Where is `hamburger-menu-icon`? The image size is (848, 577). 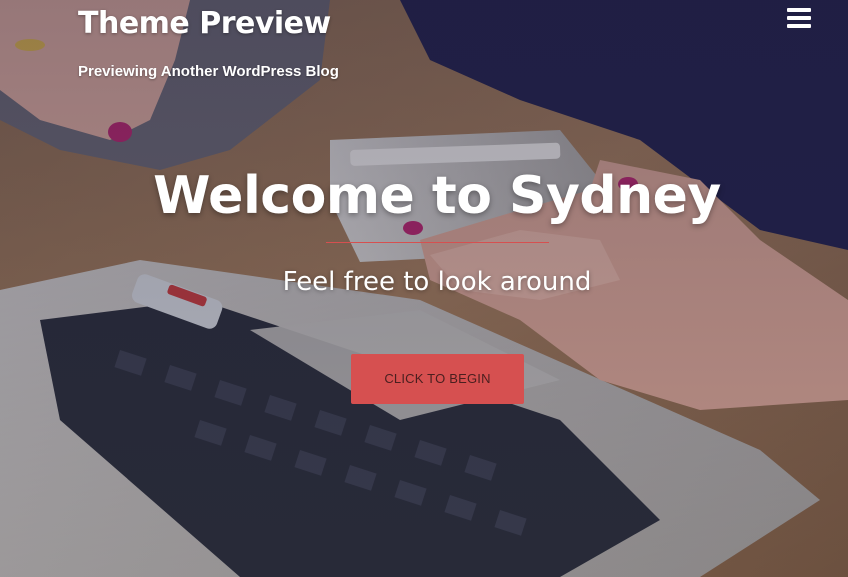 hamburger-menu-icon is located at coordinates (798, 19).